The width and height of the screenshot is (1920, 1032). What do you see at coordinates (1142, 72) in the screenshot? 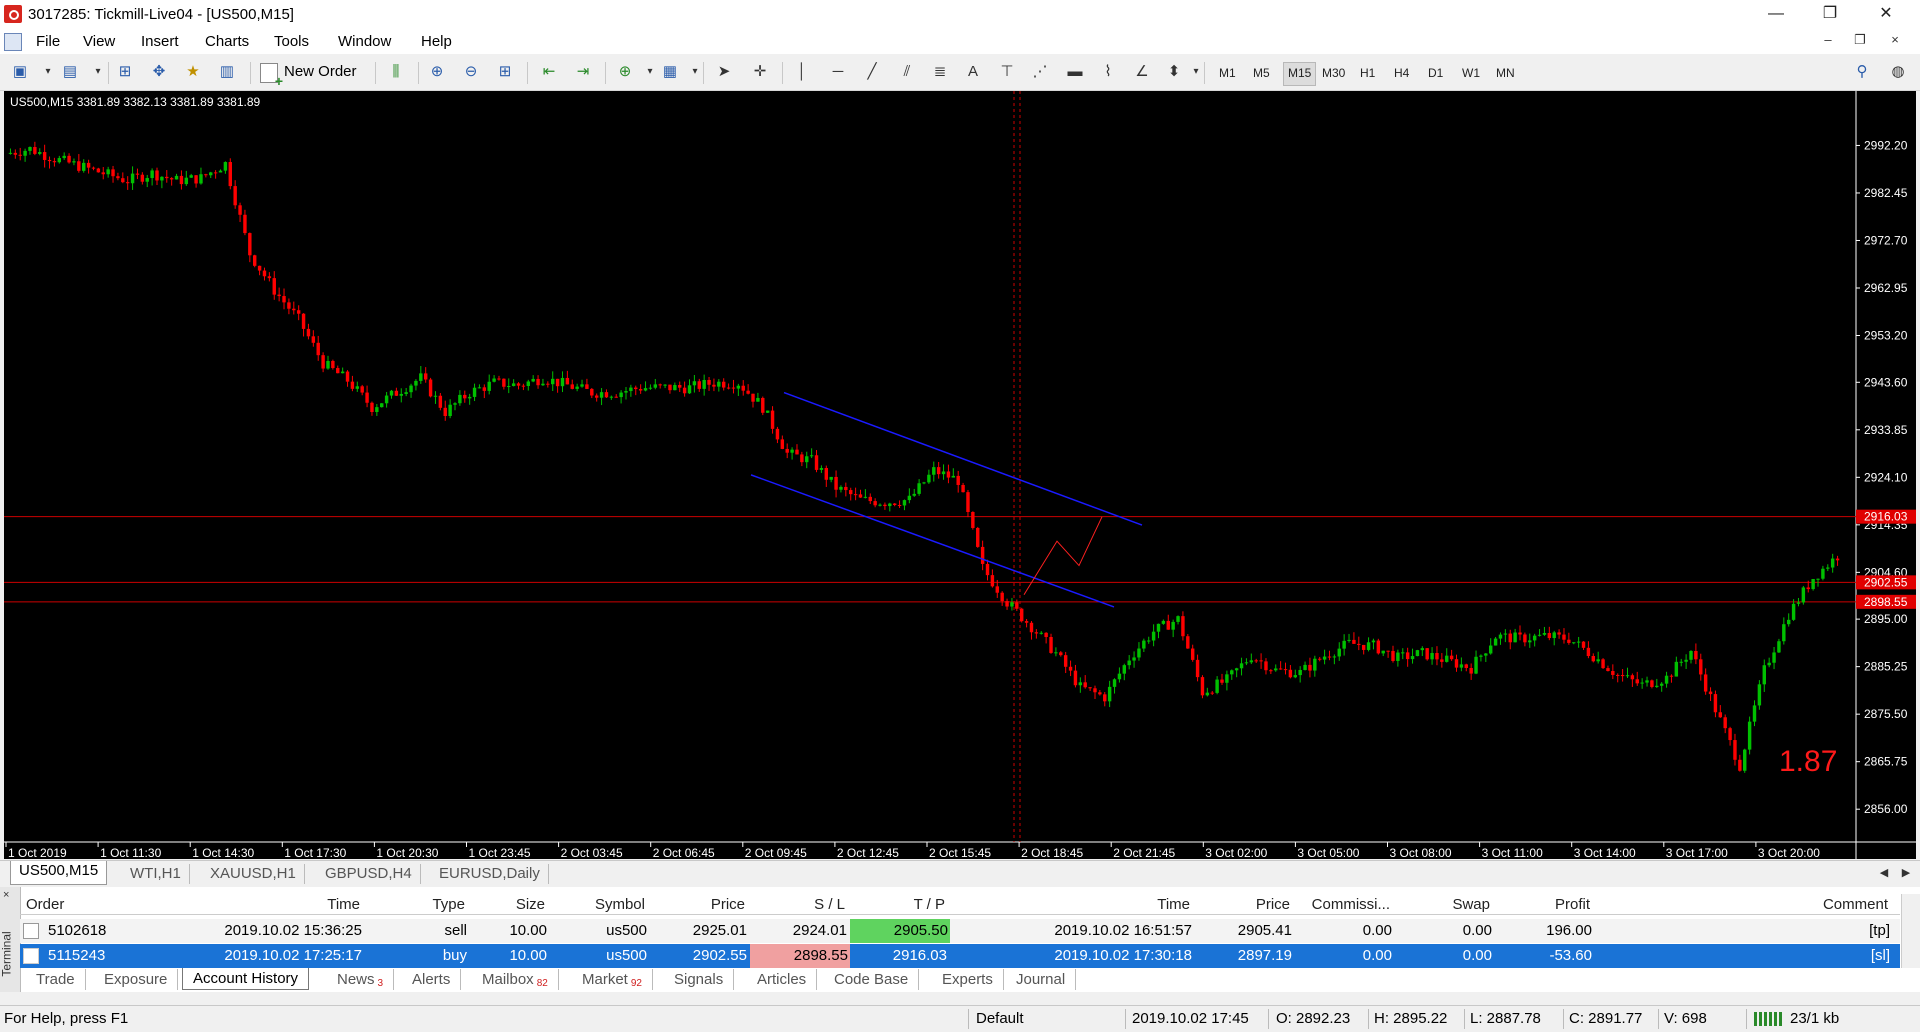
I see `angle-icon: ∠` at bounding box center [1142, 72].